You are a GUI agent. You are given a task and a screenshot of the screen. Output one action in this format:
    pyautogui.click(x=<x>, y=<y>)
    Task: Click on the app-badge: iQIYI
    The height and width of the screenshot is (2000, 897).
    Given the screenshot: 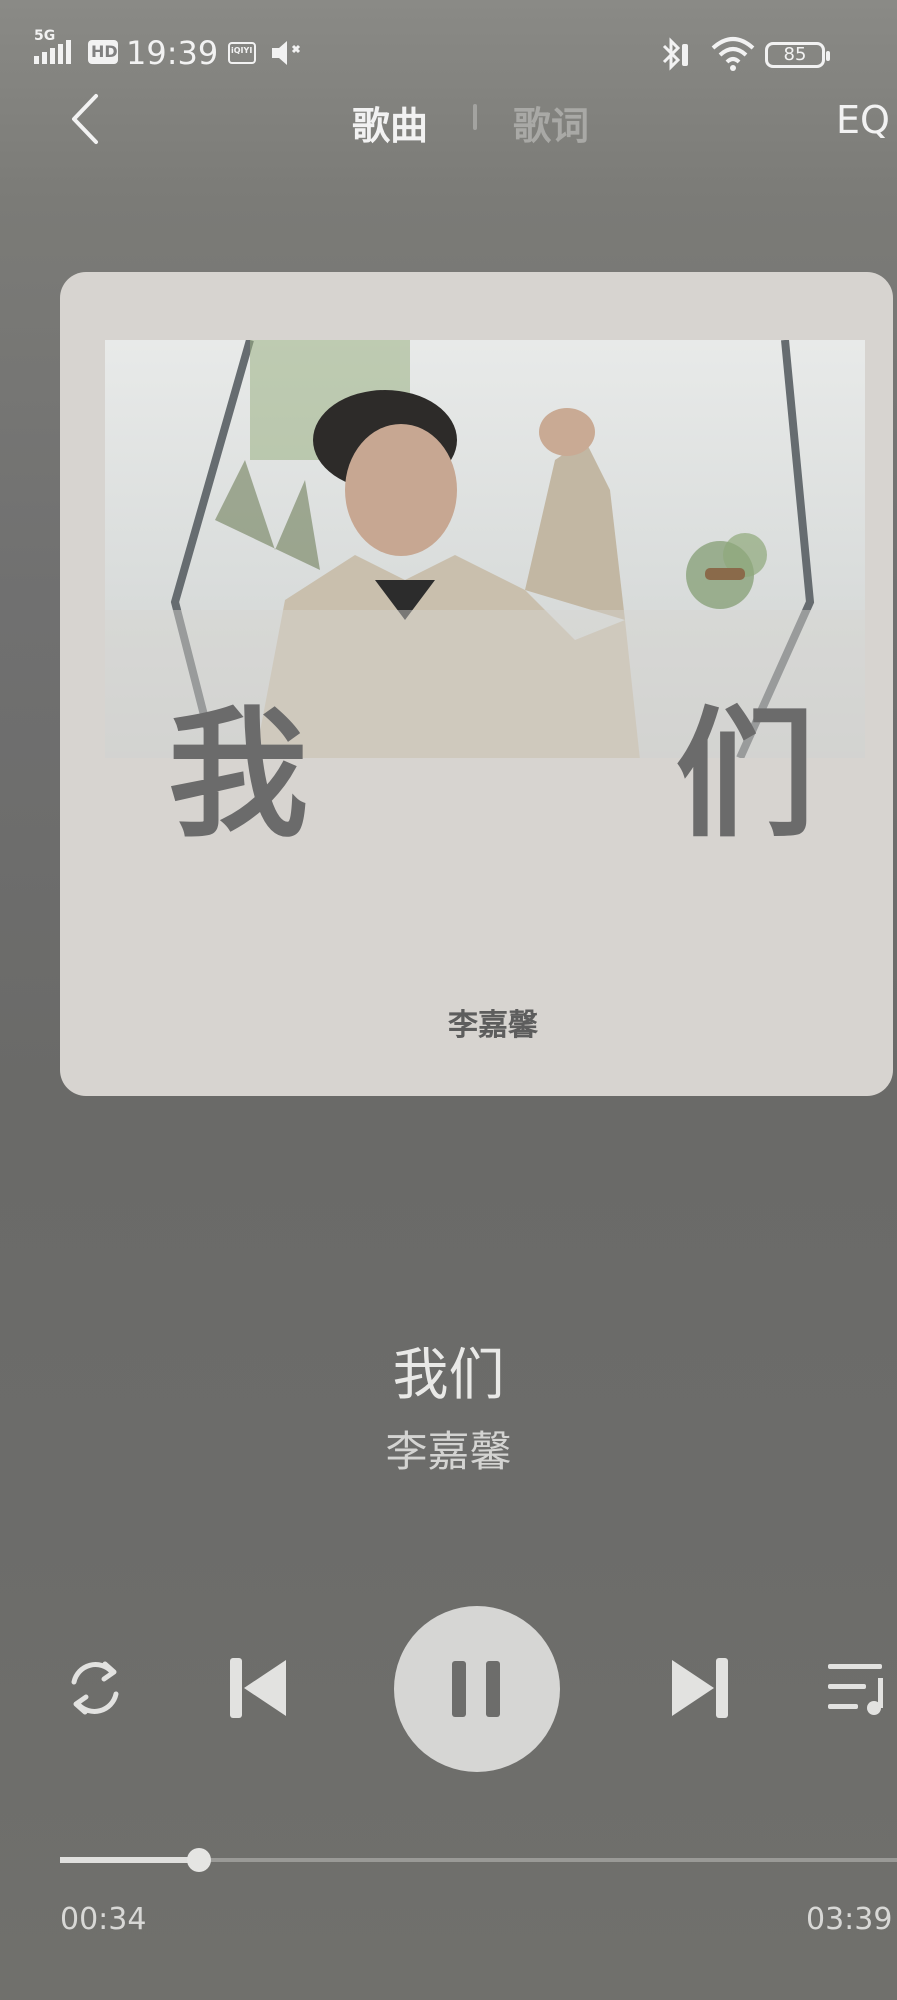 What is the action you would take?
    pyautogui.click(x=242, y=50)
    